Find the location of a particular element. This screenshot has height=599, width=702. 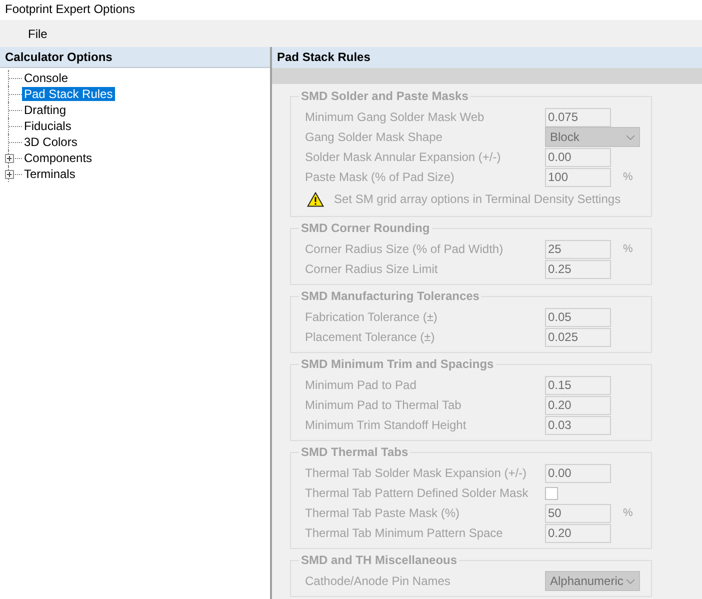

field-label: Corner Radius Size (% of Pad Width) is located at coordinates (404, 249).